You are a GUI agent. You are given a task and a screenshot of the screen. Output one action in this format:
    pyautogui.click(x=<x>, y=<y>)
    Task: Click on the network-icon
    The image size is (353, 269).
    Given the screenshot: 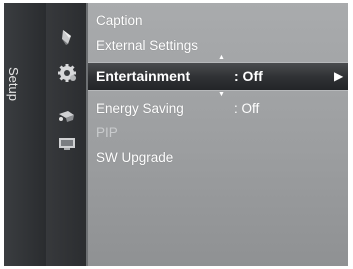 What is the action you would take?
    pyautogui.click(x=67, y=116)
    